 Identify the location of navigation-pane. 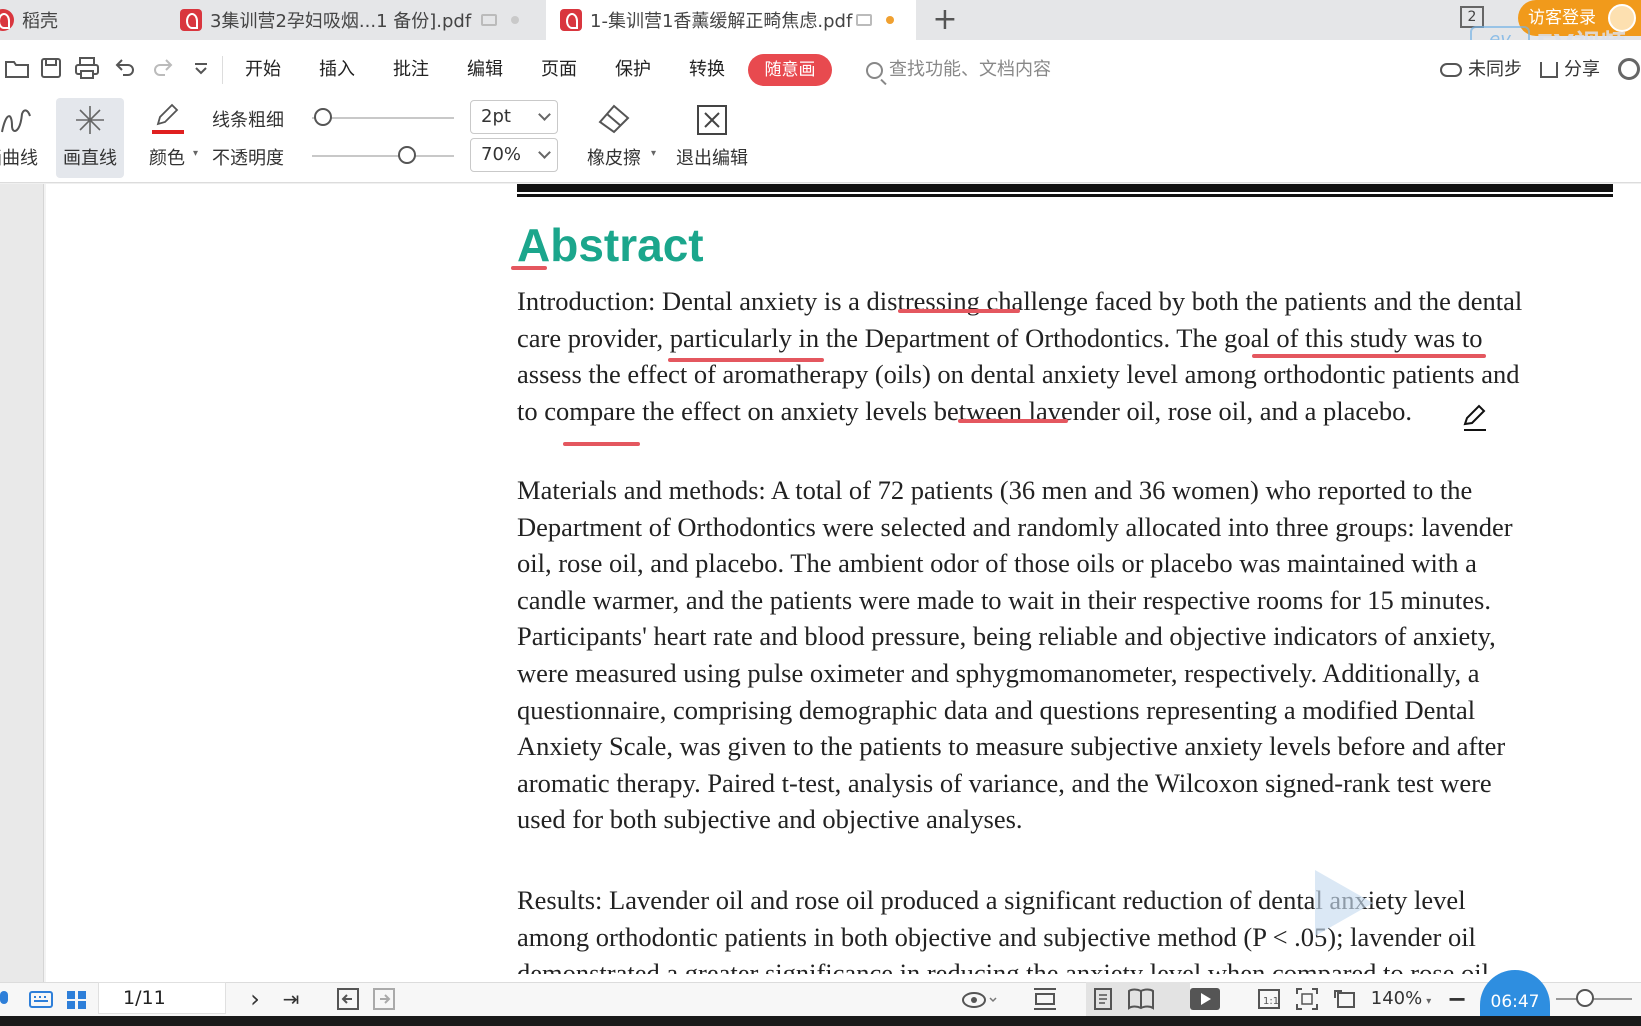
(22, 583).